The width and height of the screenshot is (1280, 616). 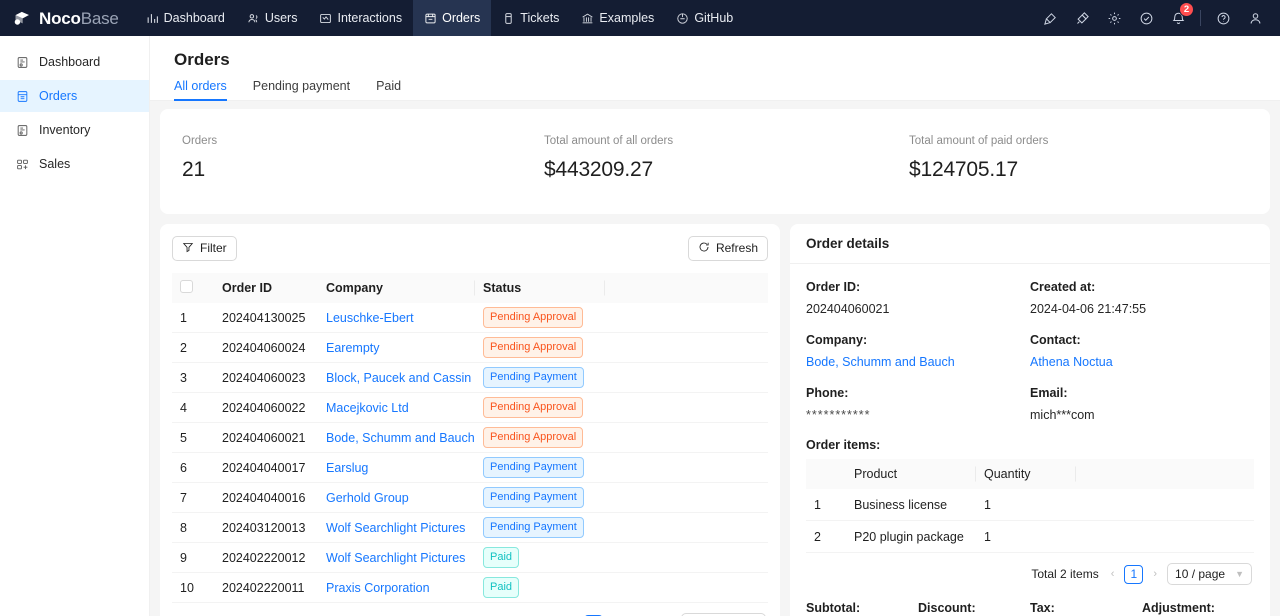 I want to click on refresh-button: Refresh, so click(x=727, y=248).